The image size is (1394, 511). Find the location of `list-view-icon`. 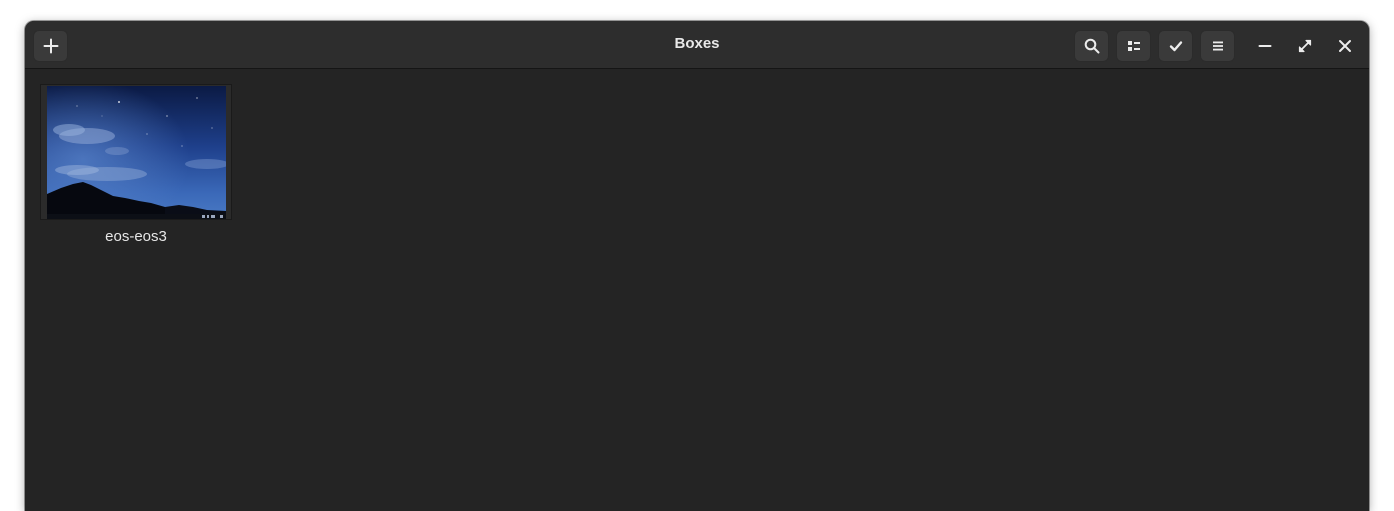

list-view-icon is located at coordinates (1133, 46).